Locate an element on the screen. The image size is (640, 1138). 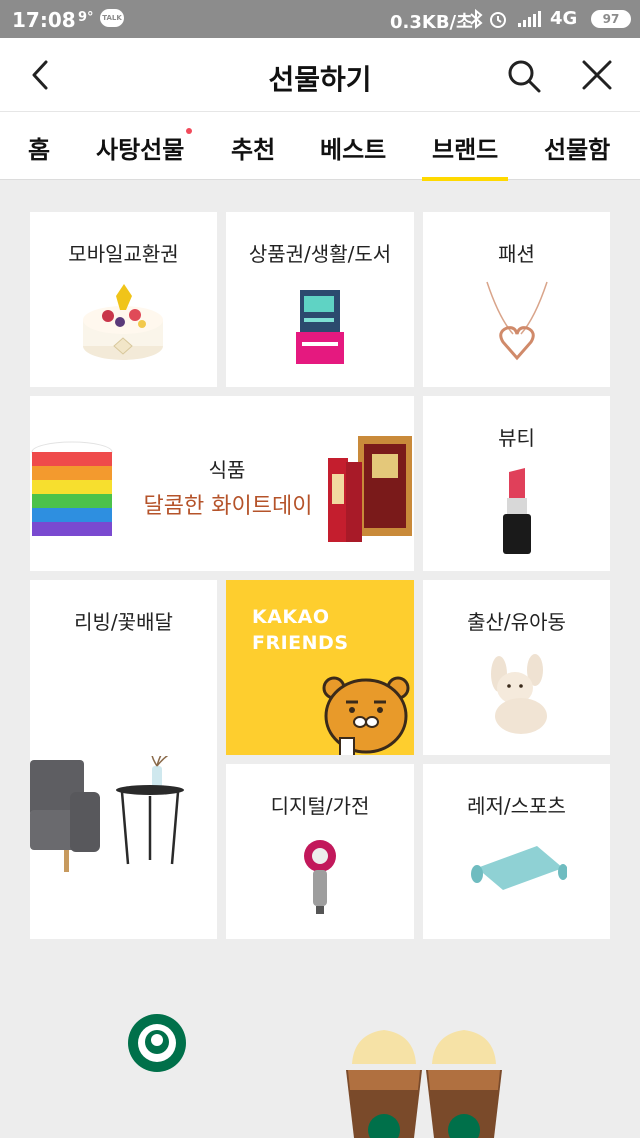
category-mobile-voucher: 모바일교환권 is located at coordinates (123, 299).